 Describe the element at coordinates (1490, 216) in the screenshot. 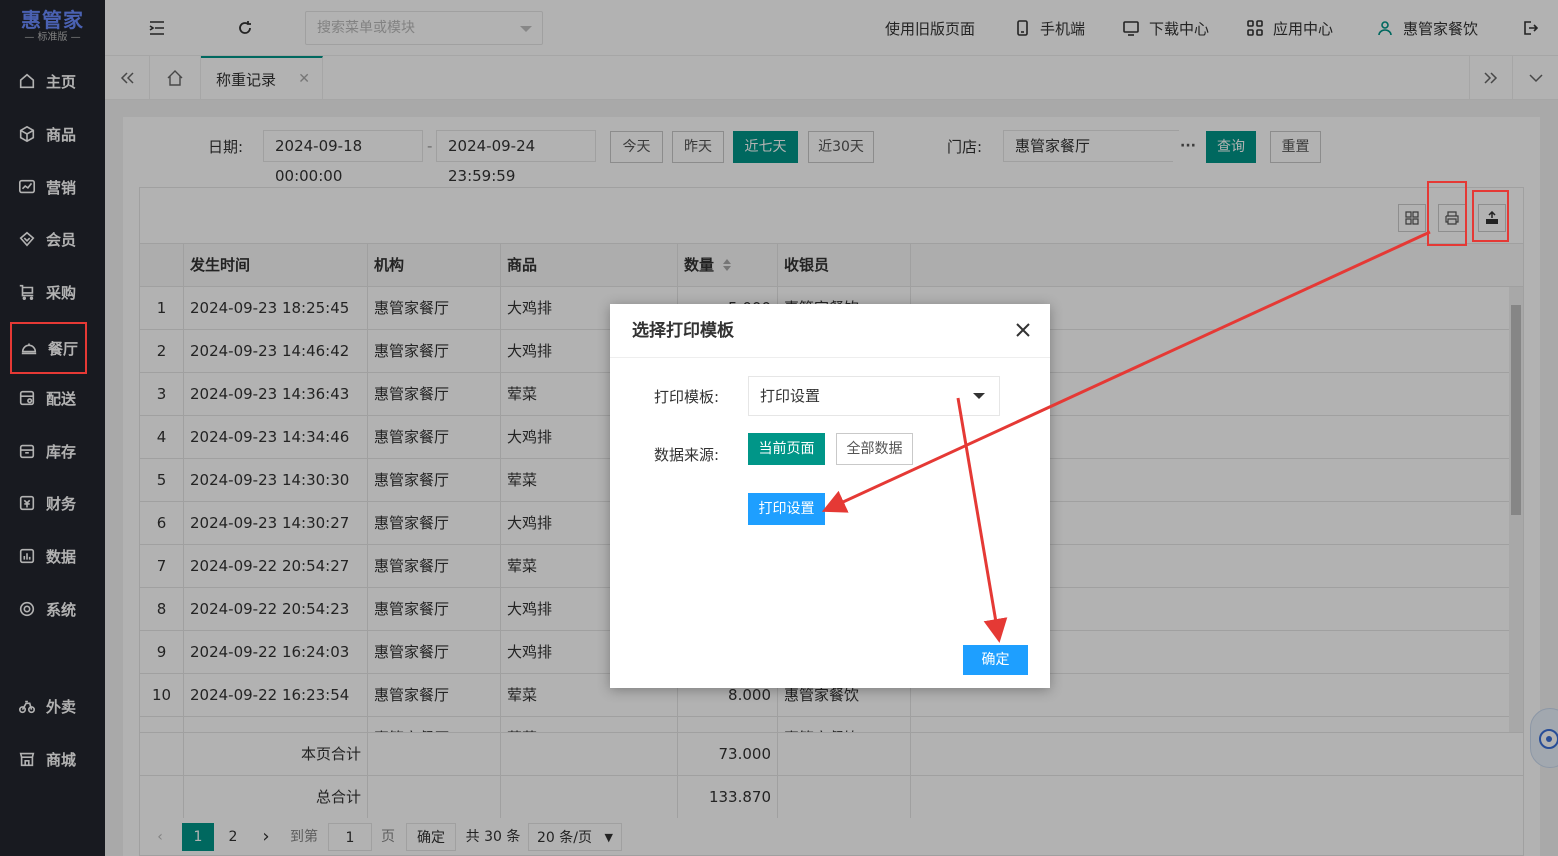

I see `export-highlight-box` at that location.